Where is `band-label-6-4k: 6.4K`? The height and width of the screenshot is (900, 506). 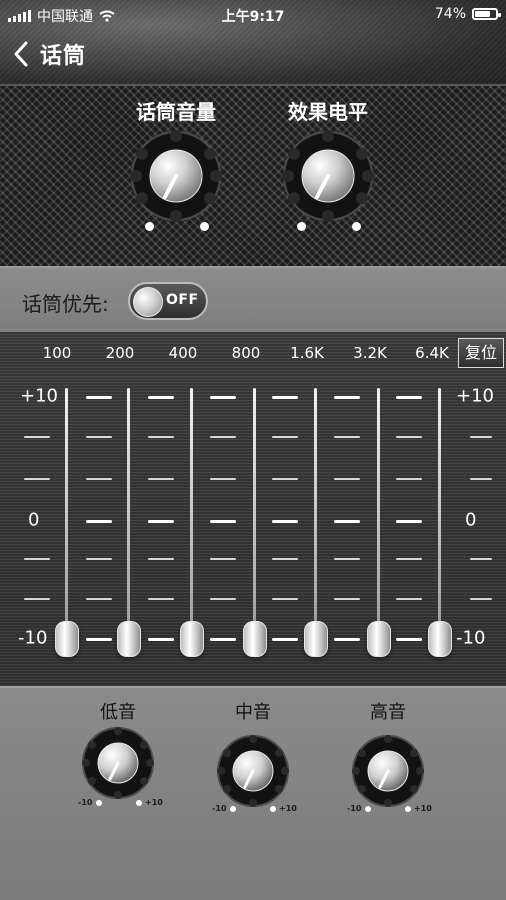 band-label-6-4k: 6.4K is located at coordinates (432, 353).